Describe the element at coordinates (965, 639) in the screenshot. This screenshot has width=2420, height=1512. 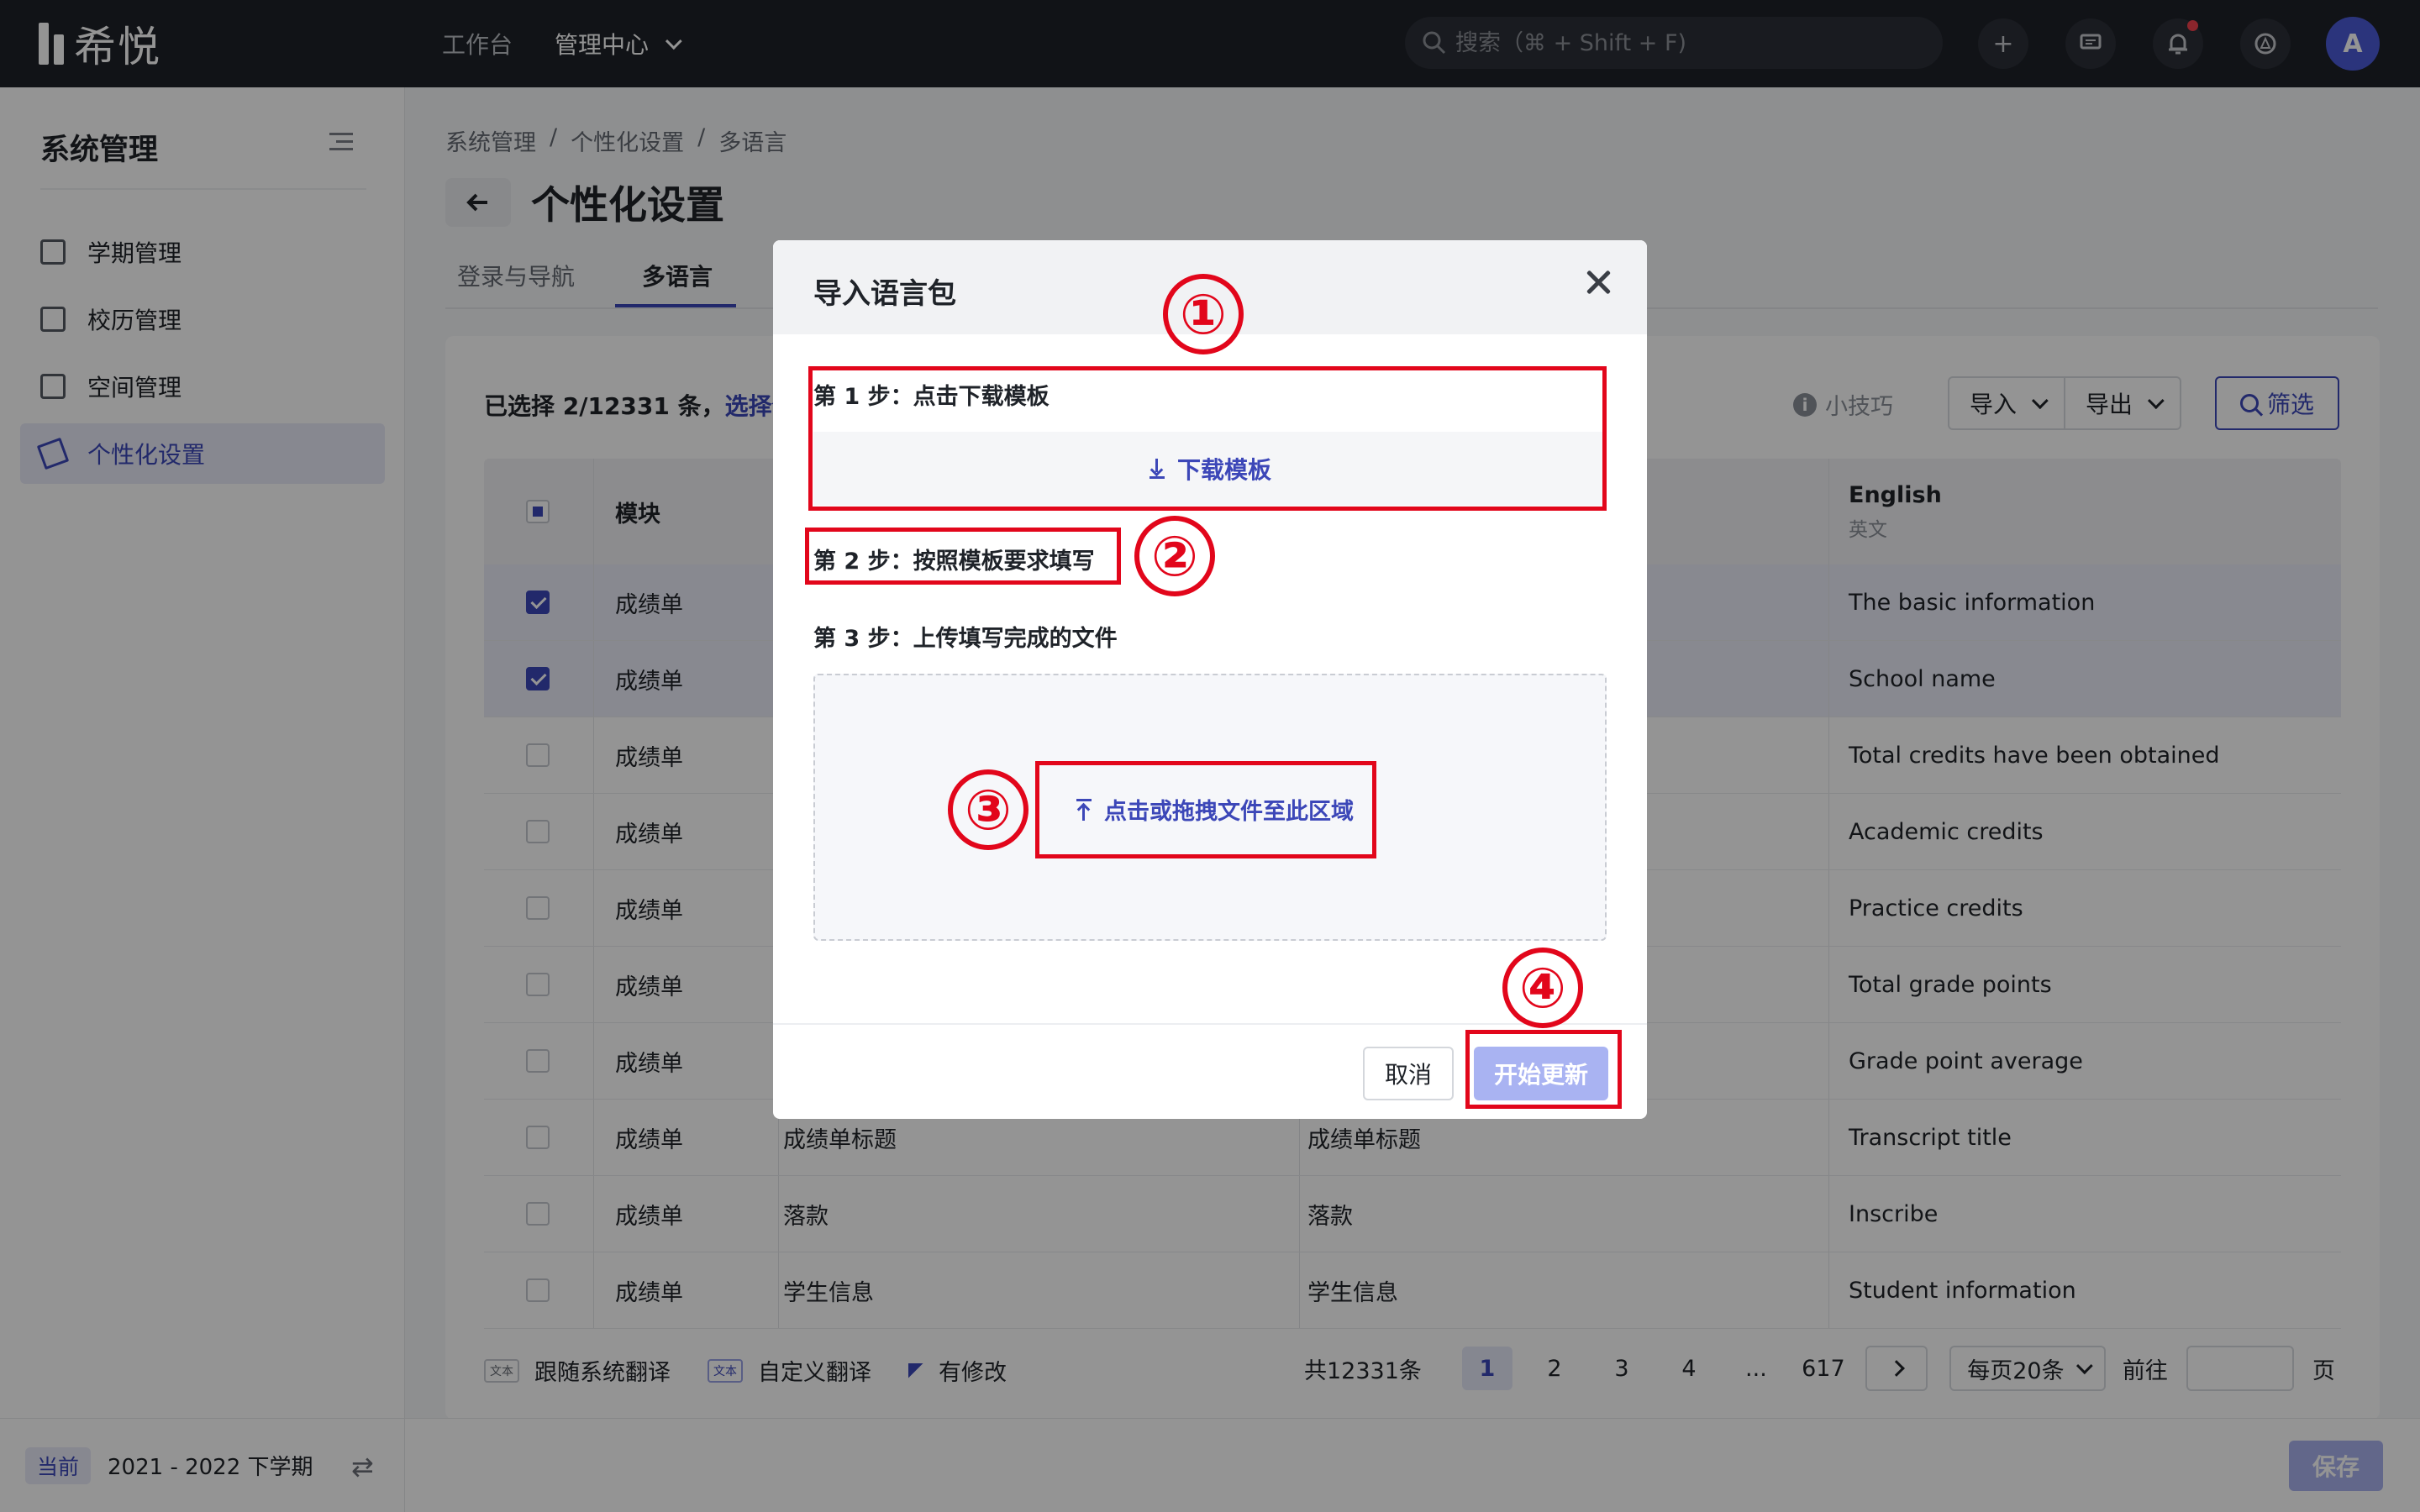
I see `step-3-label: 第 3 步：上传填写完成的文件` at that location.